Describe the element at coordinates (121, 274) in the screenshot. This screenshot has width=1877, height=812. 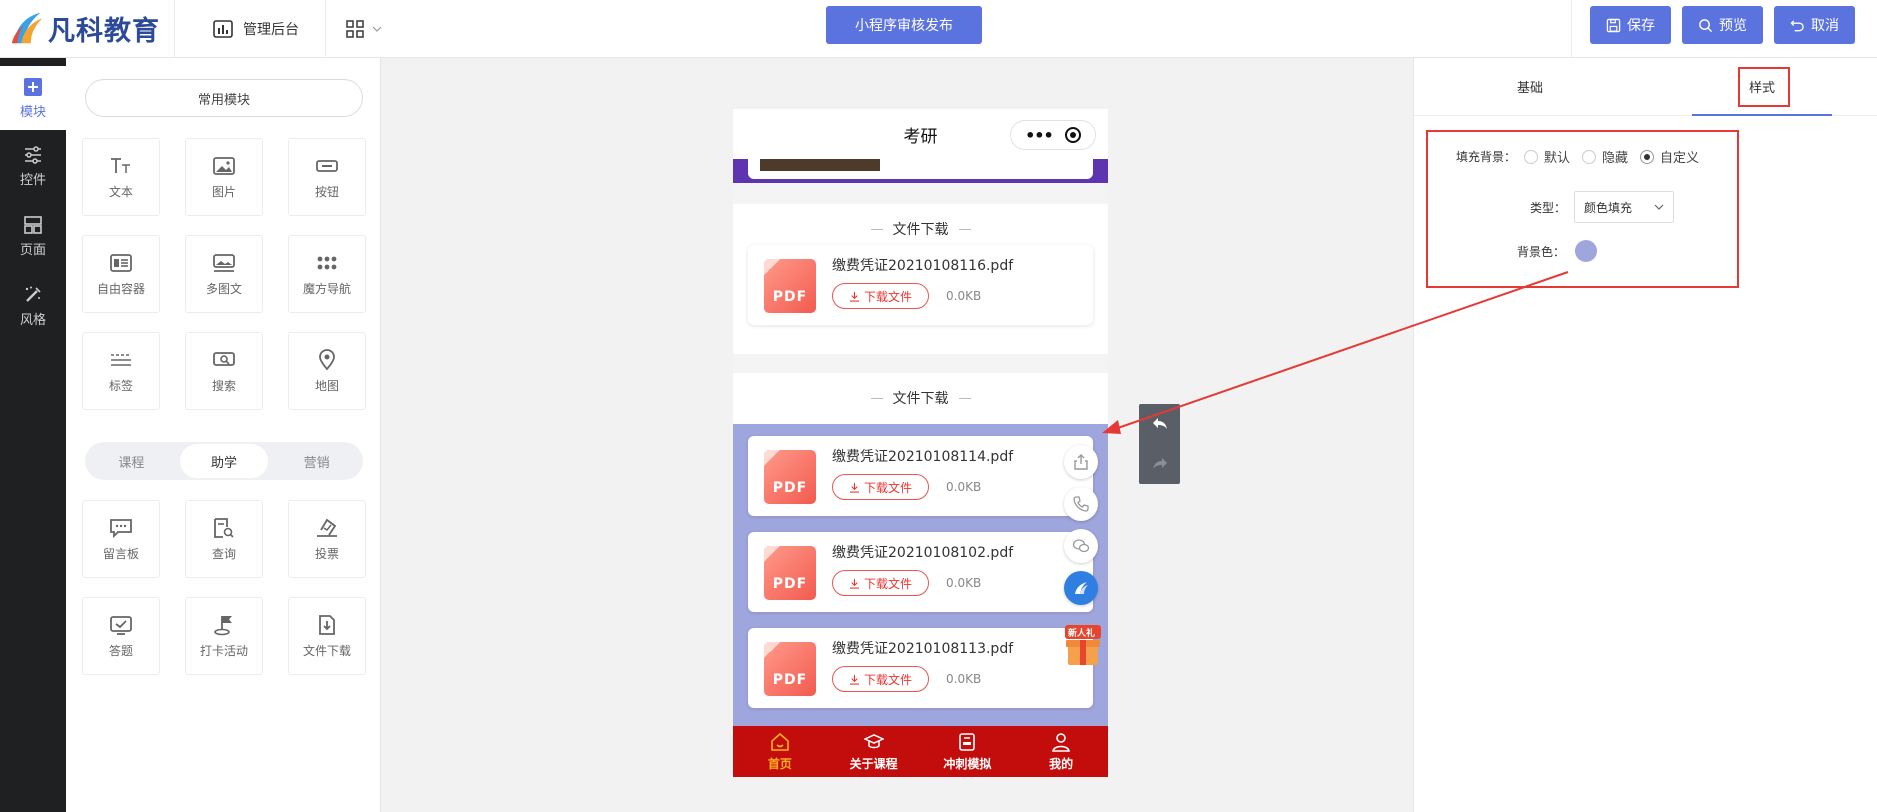
I see `module-tile-container: 自由容器` at that location.